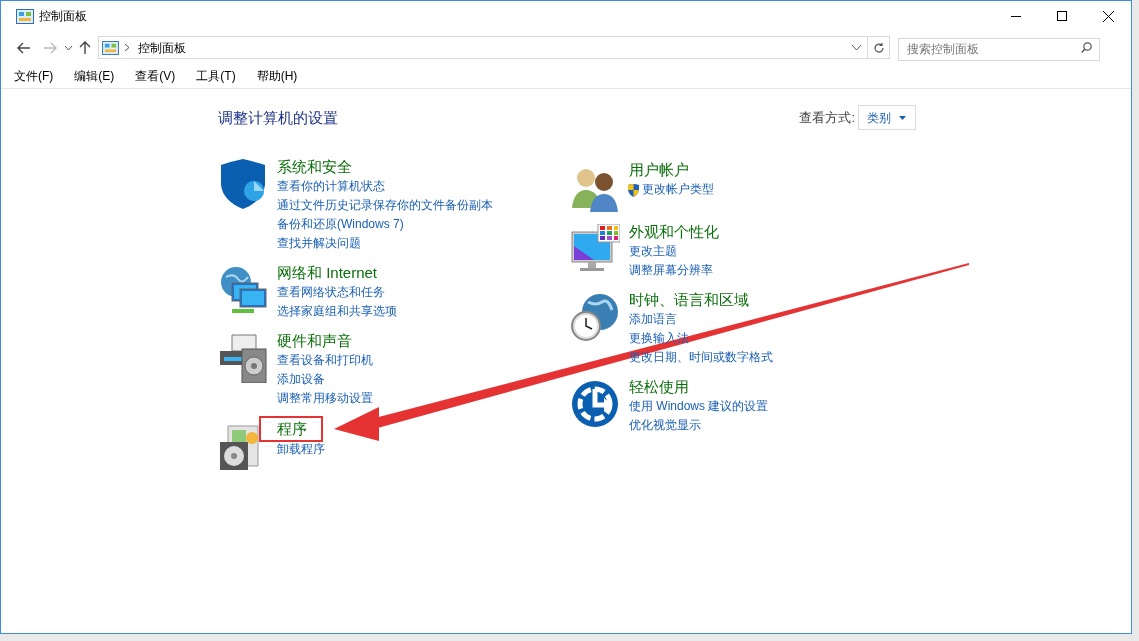 Image resolution: width=1139 pixels, height=641 pixels. Describe the element at coordinates (331, 186) in the screenshot. I see `task-link: 查看你的计算机状态` at that location.